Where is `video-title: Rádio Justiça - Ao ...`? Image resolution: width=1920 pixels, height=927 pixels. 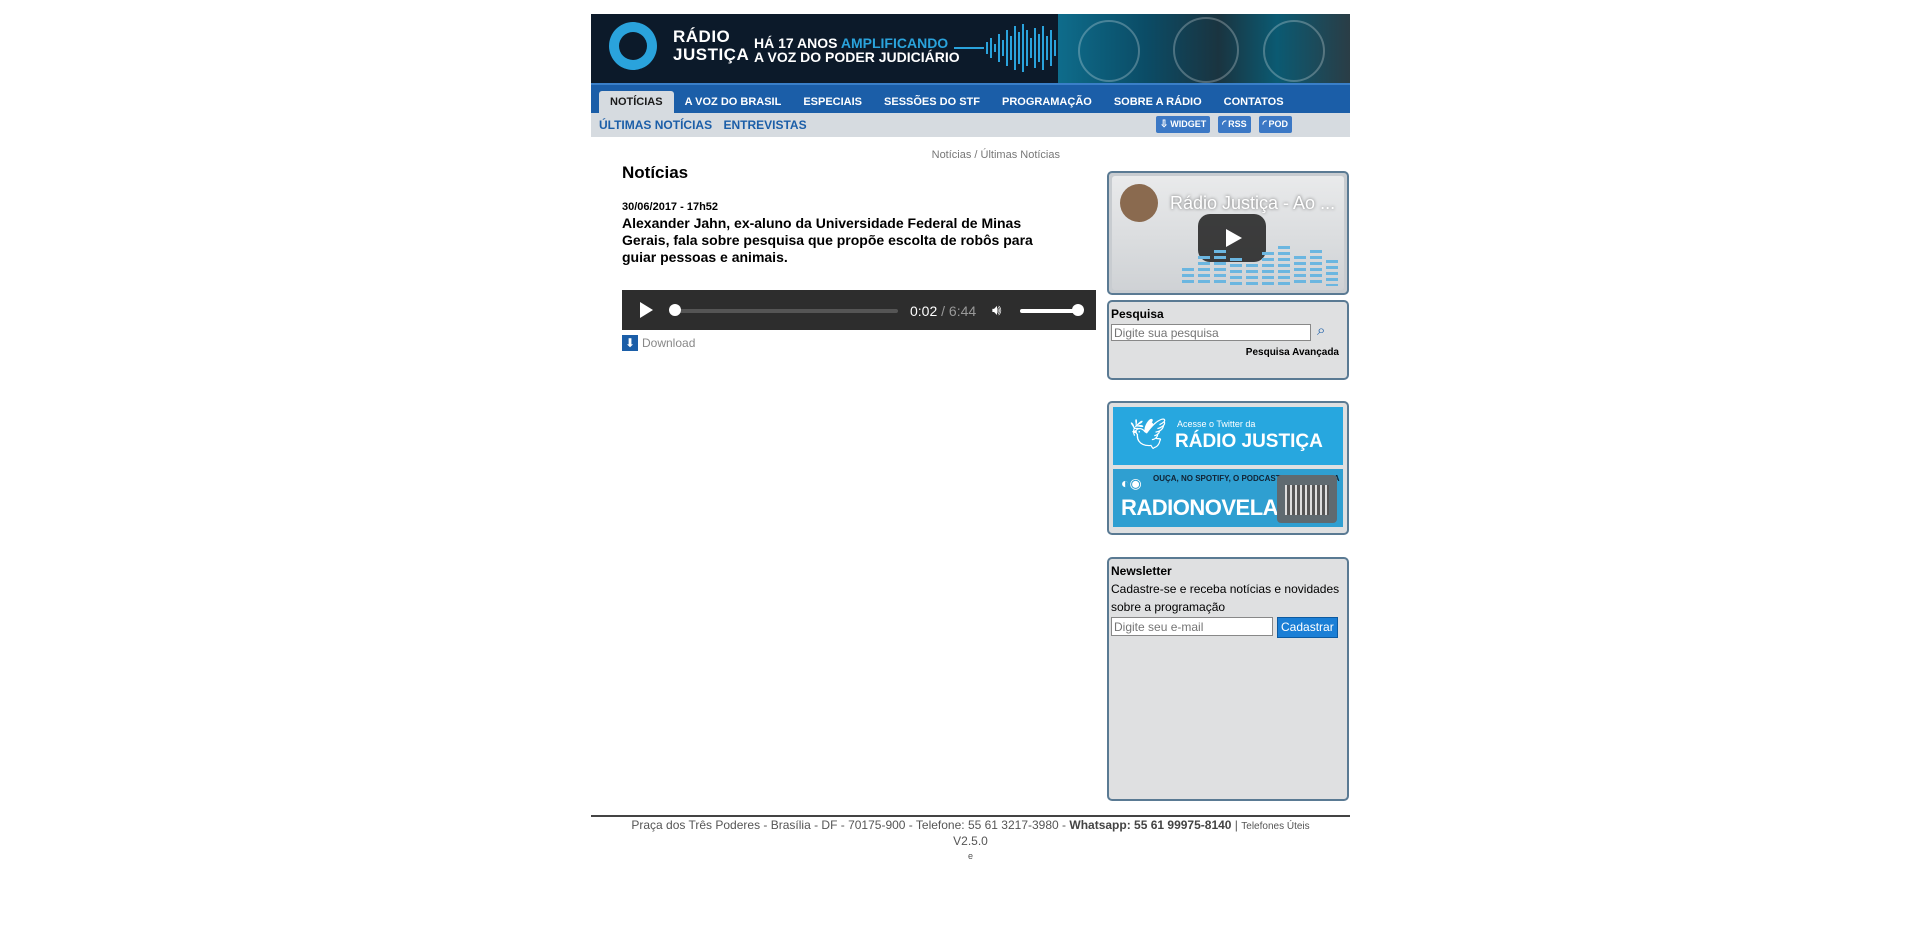
video-title: Rádio Justiça - Ao ... is located at coordinates (1252, 203).